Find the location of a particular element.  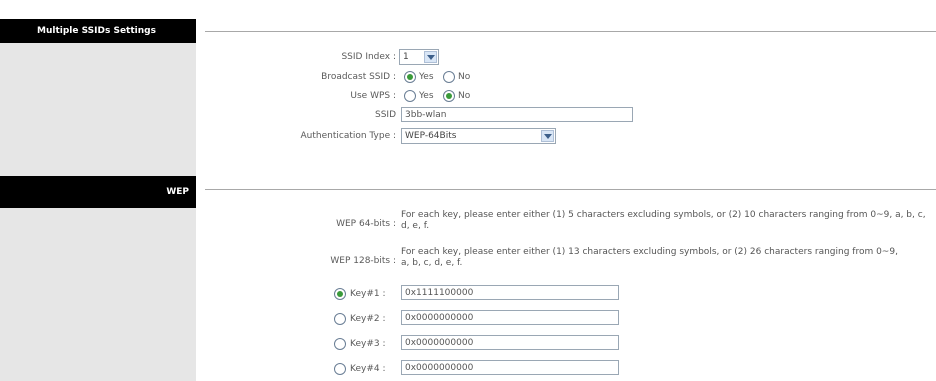

key2-label: Key#2 : is located at coordinates (368, 319).